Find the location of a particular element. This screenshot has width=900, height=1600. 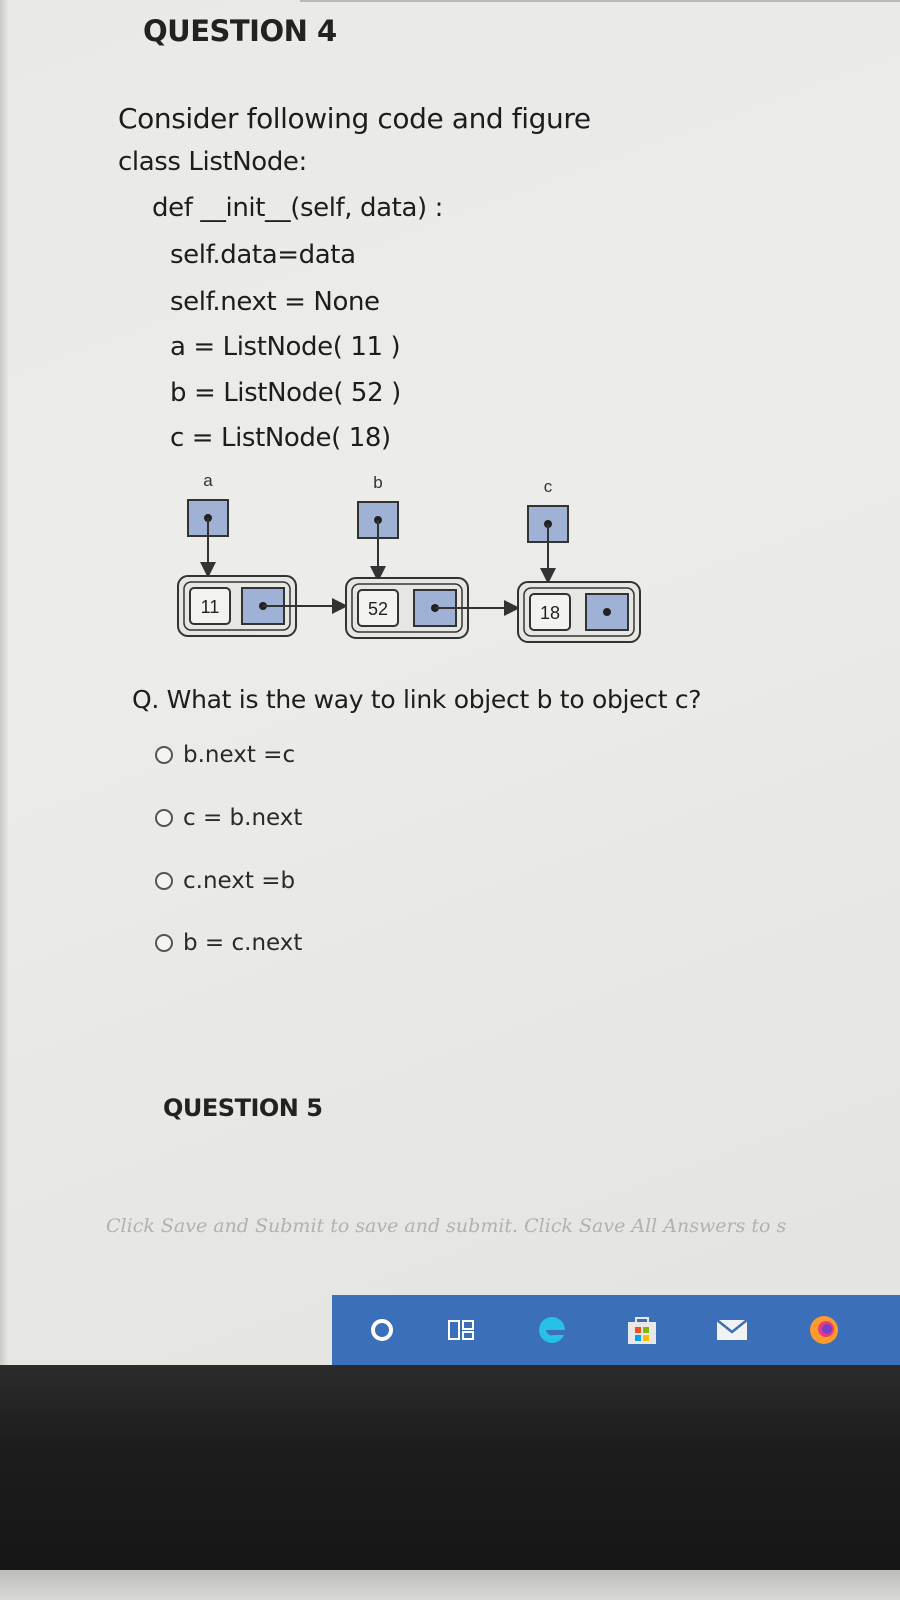

code-class-line: class ListNode: is located at coordinates (212, 162).